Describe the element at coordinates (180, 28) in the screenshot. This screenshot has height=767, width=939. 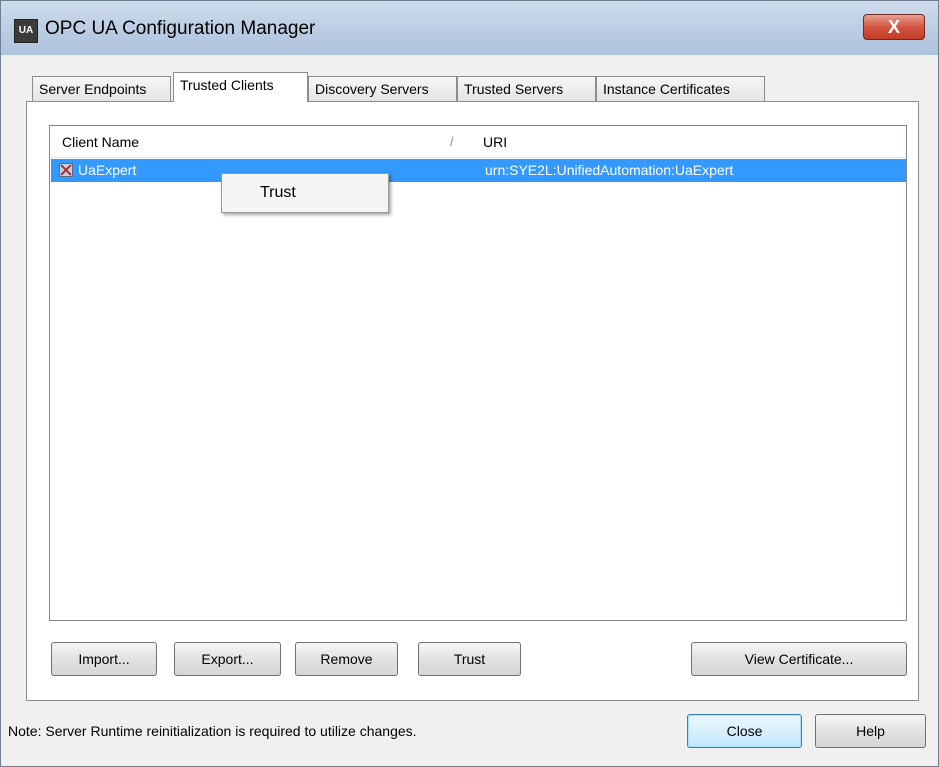
I see `window-title: OPC UA Configuration Manager` at that location.